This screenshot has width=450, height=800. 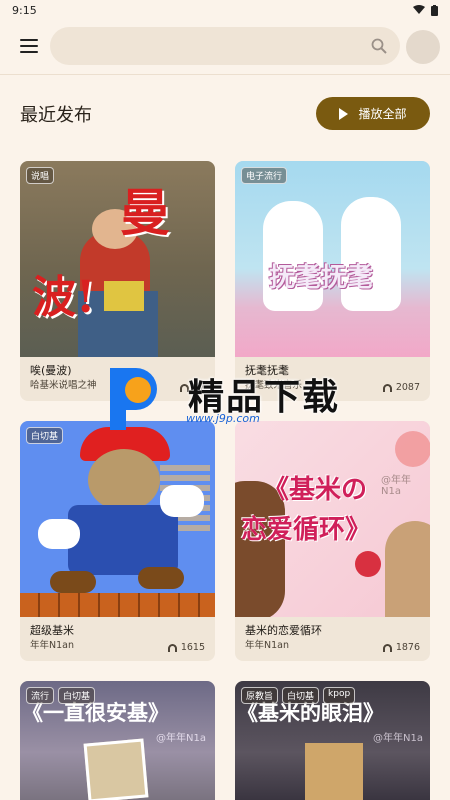 I want to click on song-title: 超级基米, so click(x=52, y=630).